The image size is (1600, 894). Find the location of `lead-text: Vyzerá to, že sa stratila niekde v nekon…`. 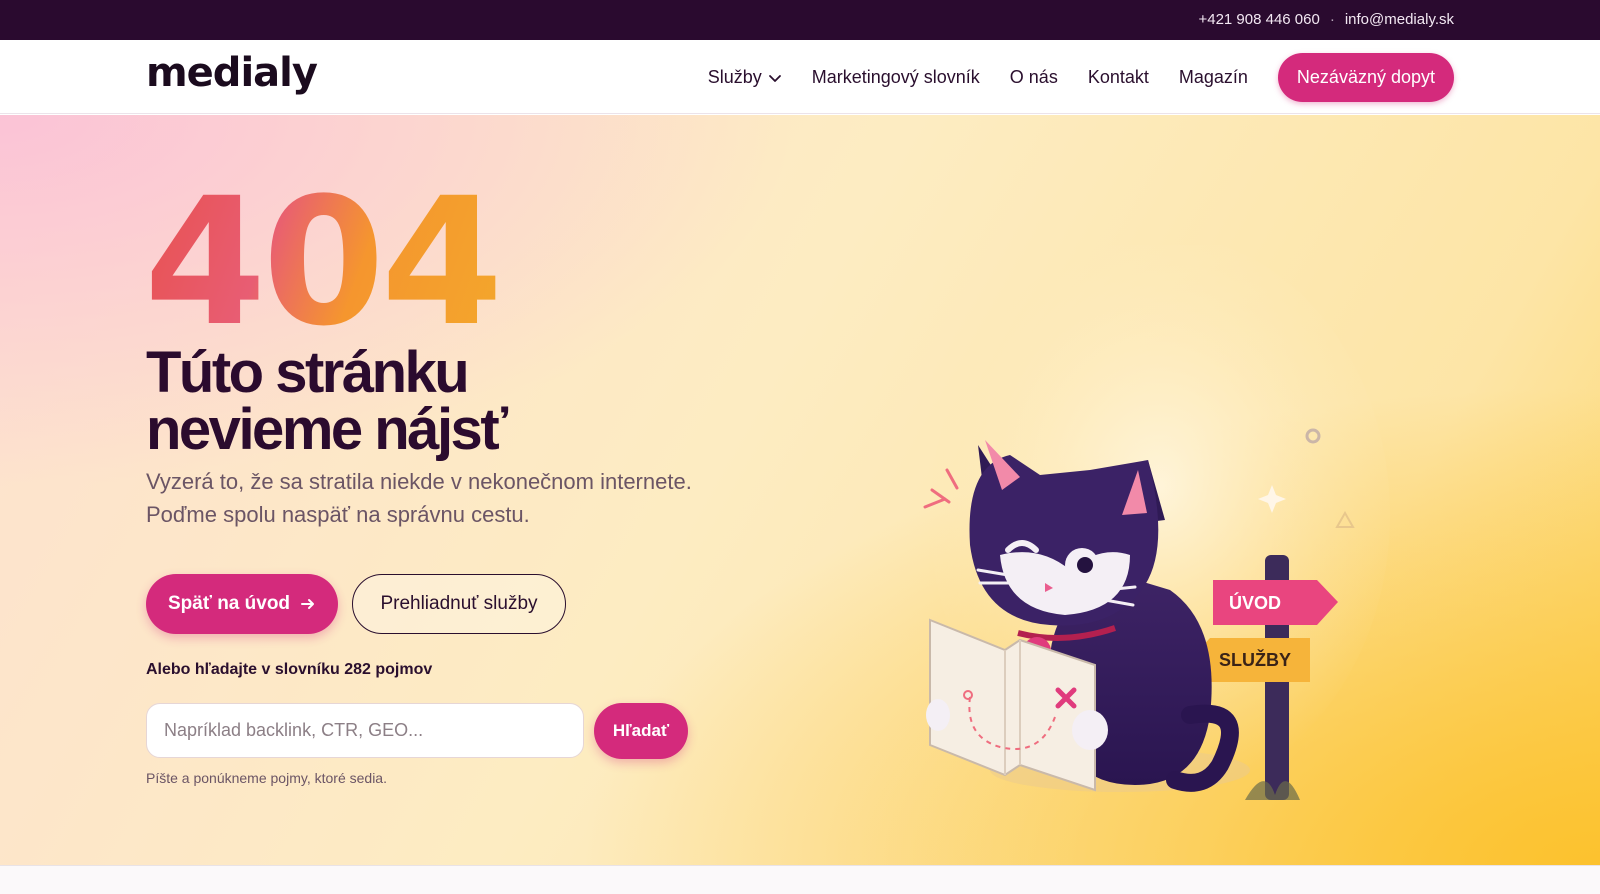

lead-text: Vyzerá to, že sa stratila niekde v nekon… is located at coordinates (456, 498).